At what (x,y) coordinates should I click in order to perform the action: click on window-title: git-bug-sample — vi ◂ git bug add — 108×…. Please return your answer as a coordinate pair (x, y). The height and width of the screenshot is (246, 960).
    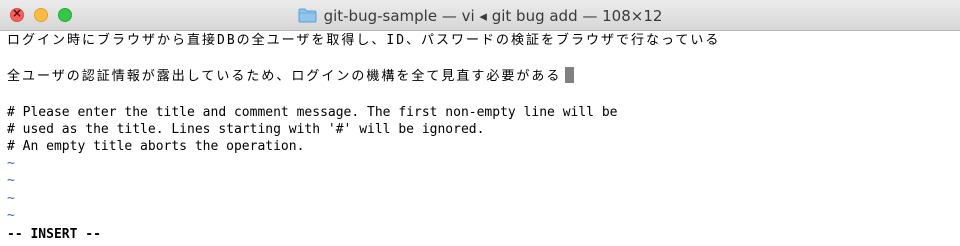
    Looking at the image, I should click on (493, 15).